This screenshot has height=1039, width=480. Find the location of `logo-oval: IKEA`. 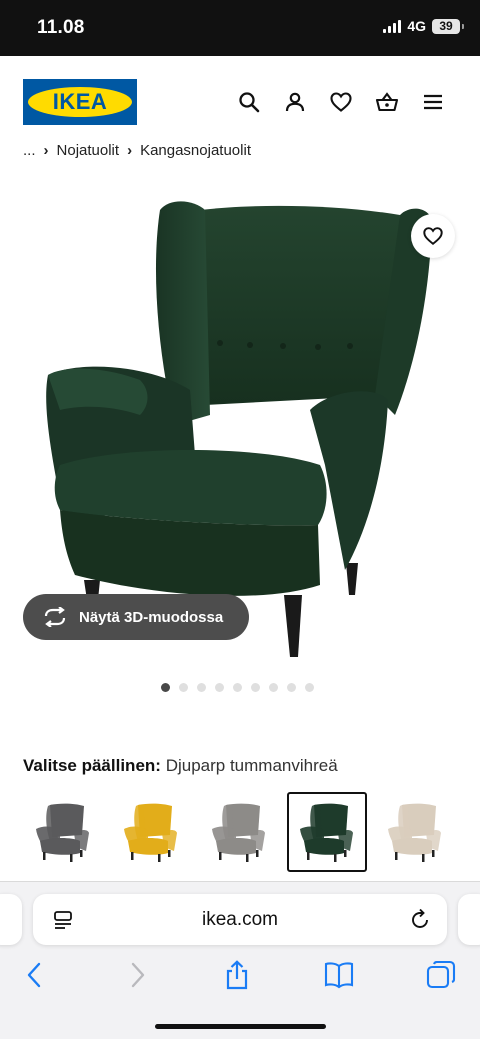

logo-oval: IKEA is located at coordinates (80, 102).